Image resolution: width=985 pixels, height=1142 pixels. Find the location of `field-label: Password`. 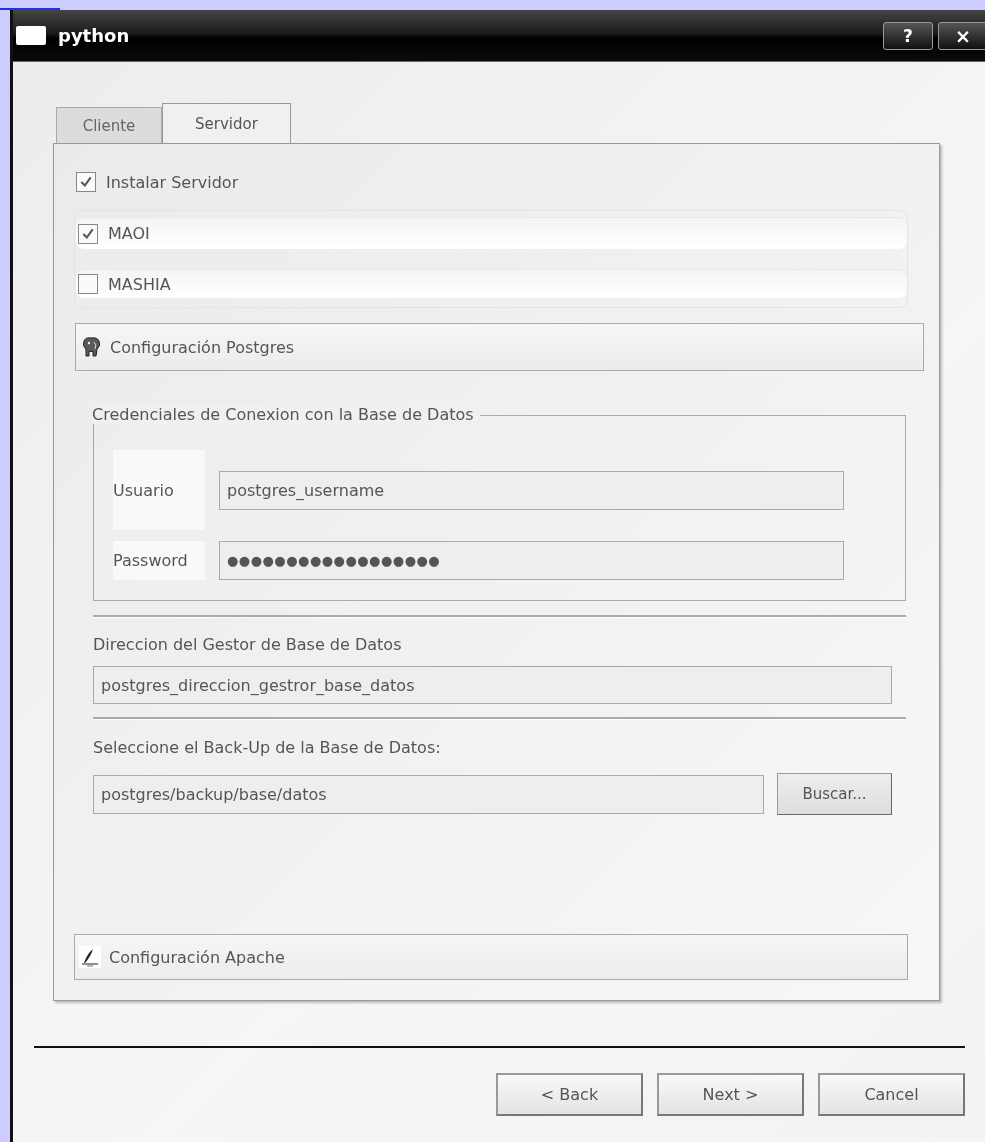

field-label: Password is located at coordinates (159, 560).